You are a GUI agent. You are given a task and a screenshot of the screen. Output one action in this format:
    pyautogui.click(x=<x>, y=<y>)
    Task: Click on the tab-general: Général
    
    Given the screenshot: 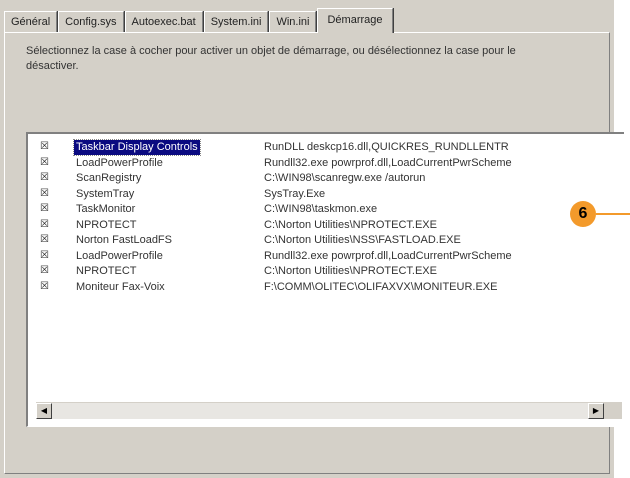 What is the action you would take?
    pyautogui.click(x=31, y=21)
    